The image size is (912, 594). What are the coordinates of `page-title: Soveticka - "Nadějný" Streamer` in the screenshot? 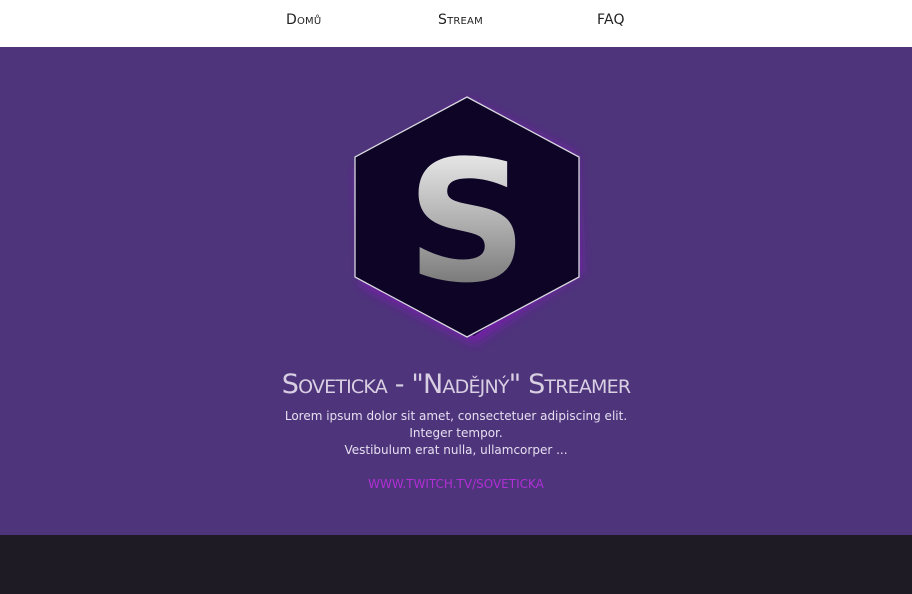 It's located at (456, 384).